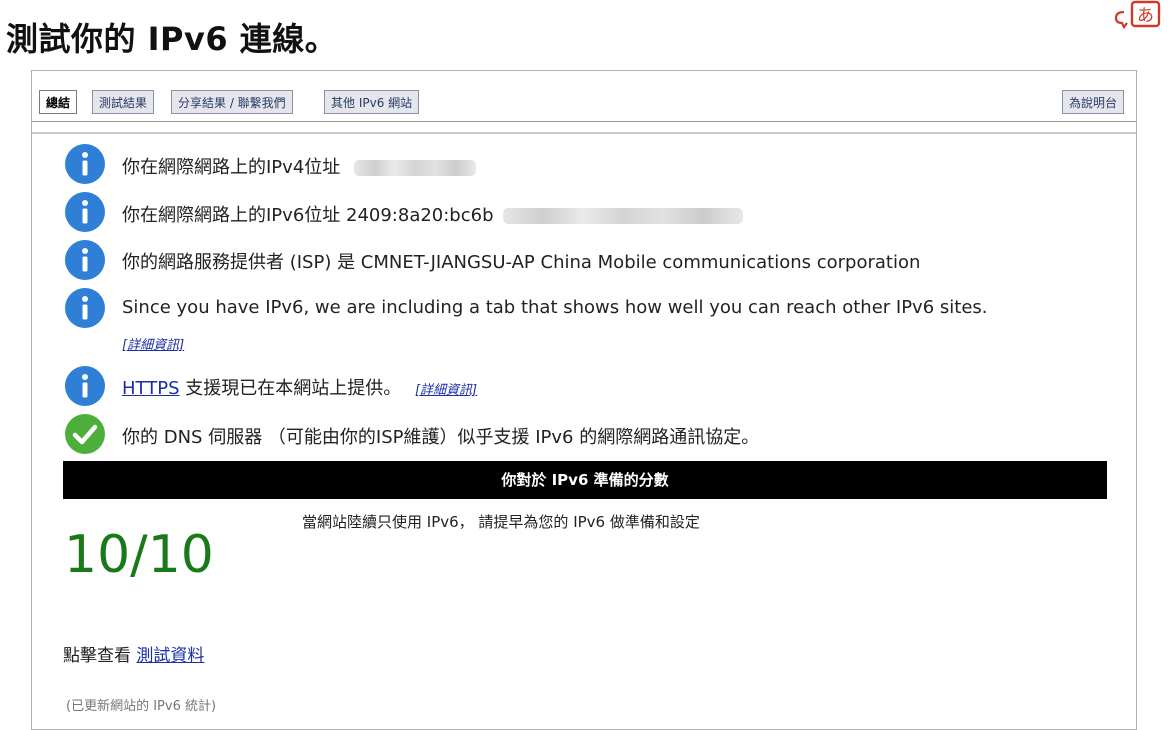 The image size is (1173, 730). I want to click on tab-test-results: 測試結果, so click(123, 102).